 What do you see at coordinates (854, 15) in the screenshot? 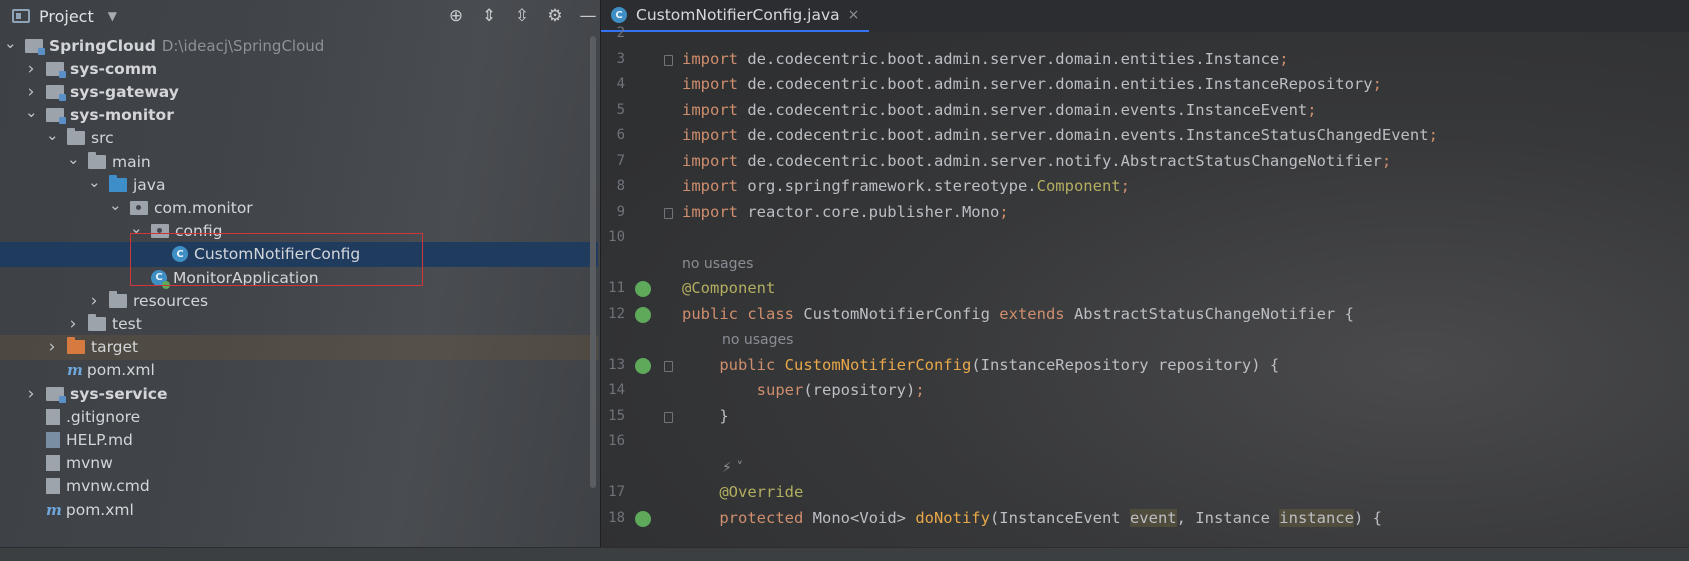
I see `close-icon: ×` at bounding box center [854, 15].